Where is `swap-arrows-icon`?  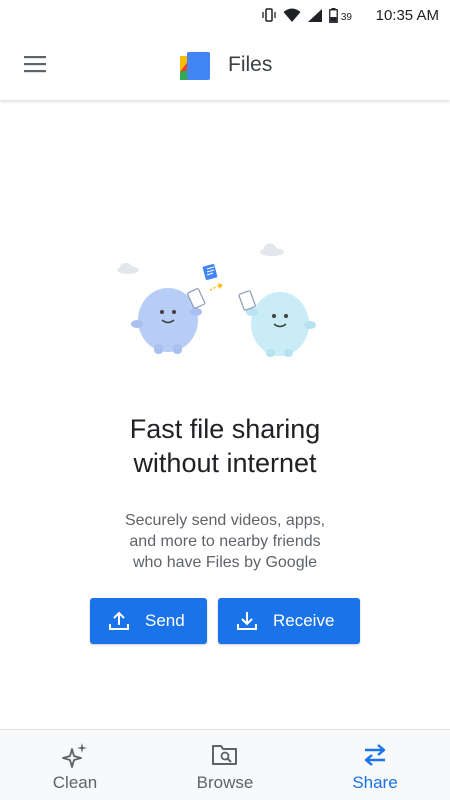 swap-arrows-icon is located at coordinates (375, 755).